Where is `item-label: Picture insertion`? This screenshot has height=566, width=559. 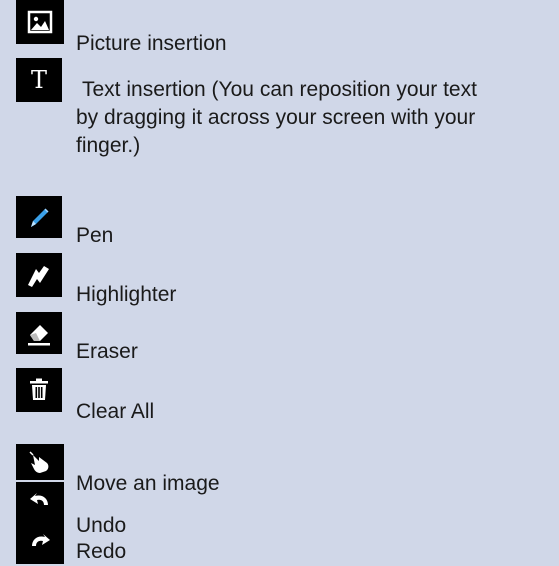
item-label: Picture insertion is located at coordinates (151, 43).